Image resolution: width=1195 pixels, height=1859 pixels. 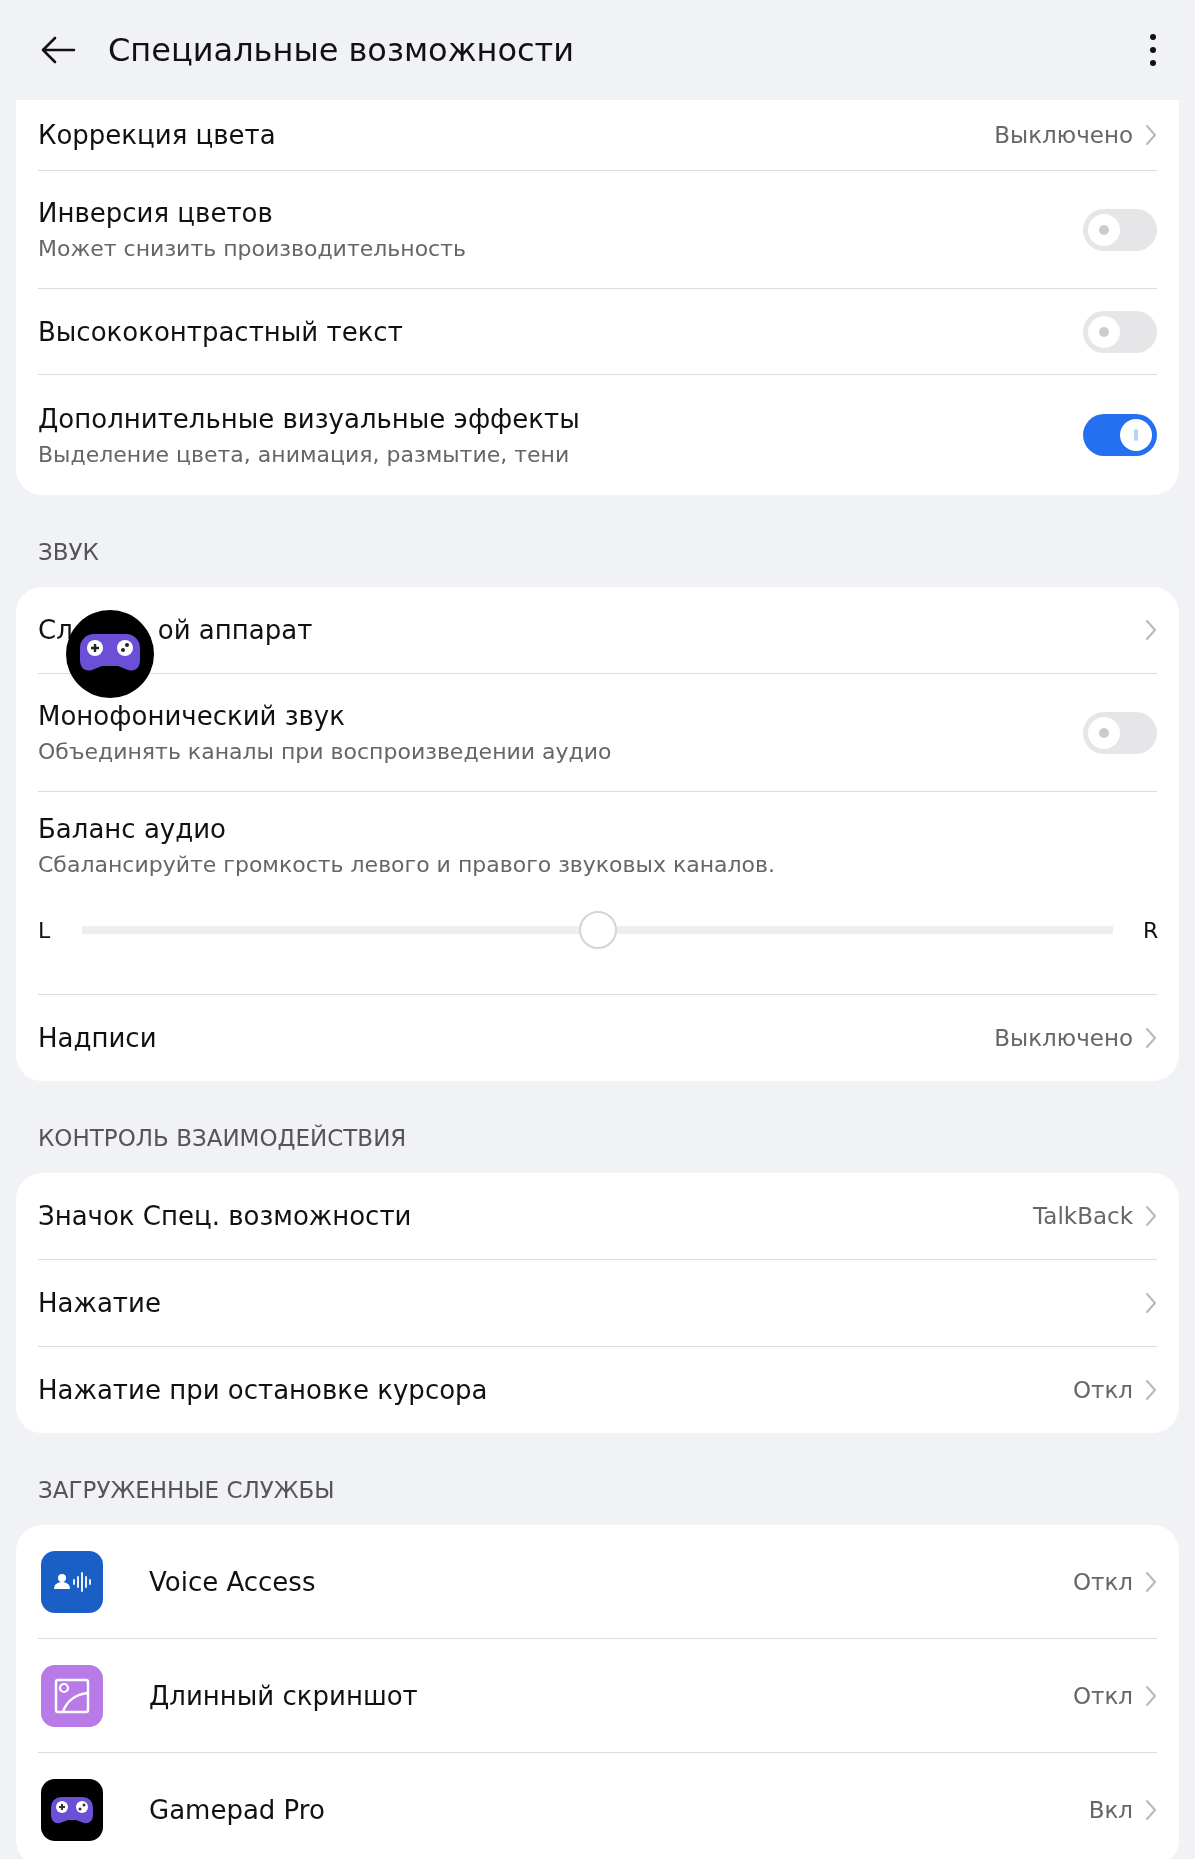 I want to click on slider-label: R, so click(x=1150, y=930).